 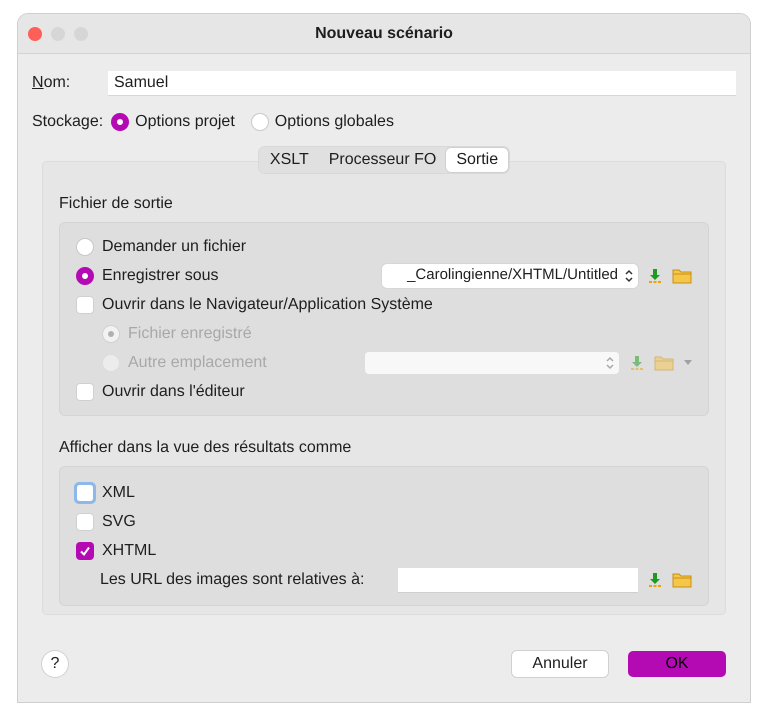 What do you see at coordinates (384, 34) in the screenshot?
I see `window-title: Nouveau scénario` at bounding box center [384, 34].